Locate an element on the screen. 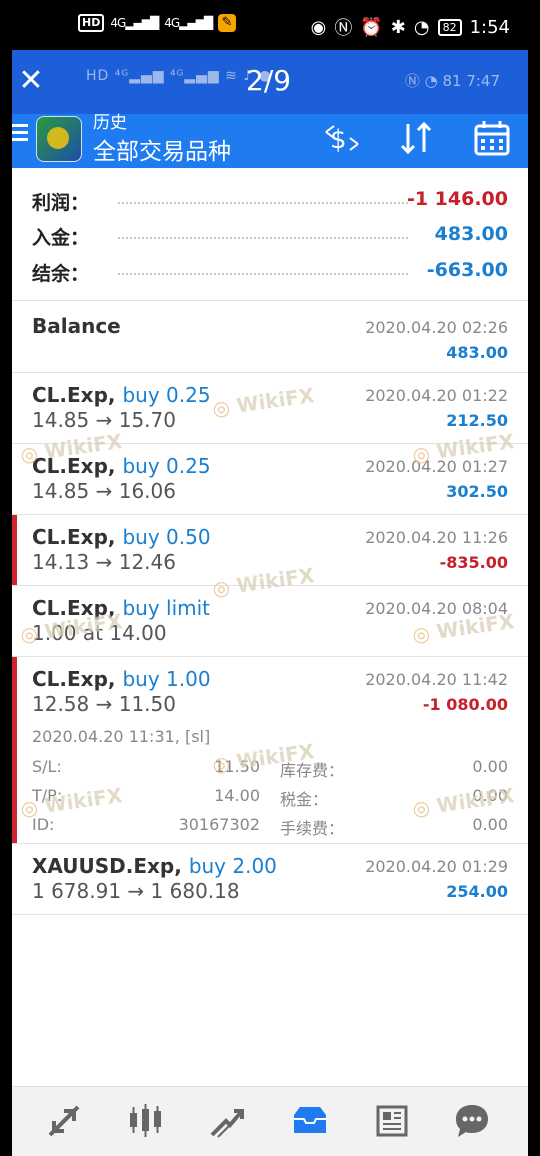 This screenshot has width=540, height=1156. app-notification-icon: ✎ is located at coordinates (227, 23).